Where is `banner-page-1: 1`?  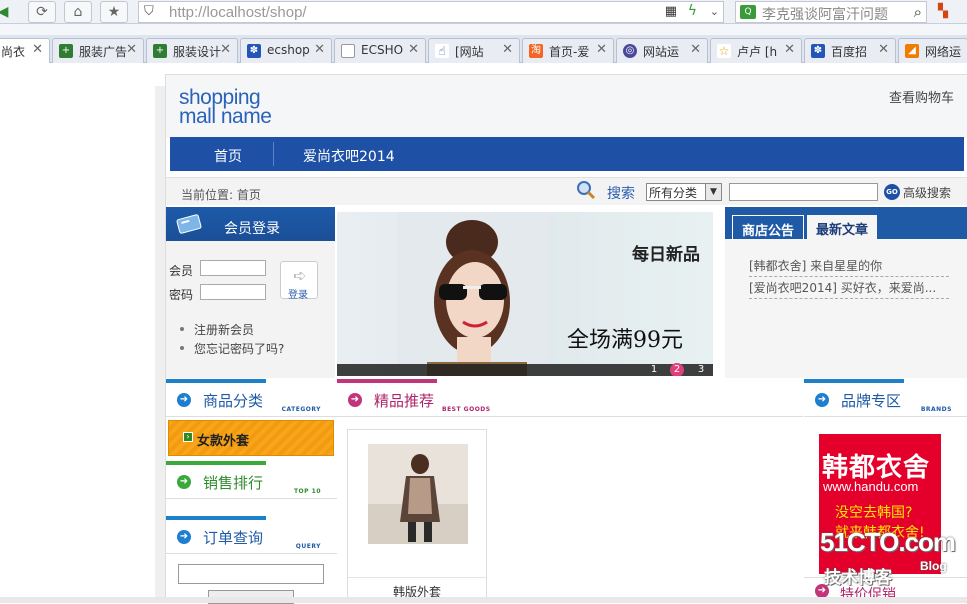
banner-page-1: 1 is located at coordinates (654, 369).